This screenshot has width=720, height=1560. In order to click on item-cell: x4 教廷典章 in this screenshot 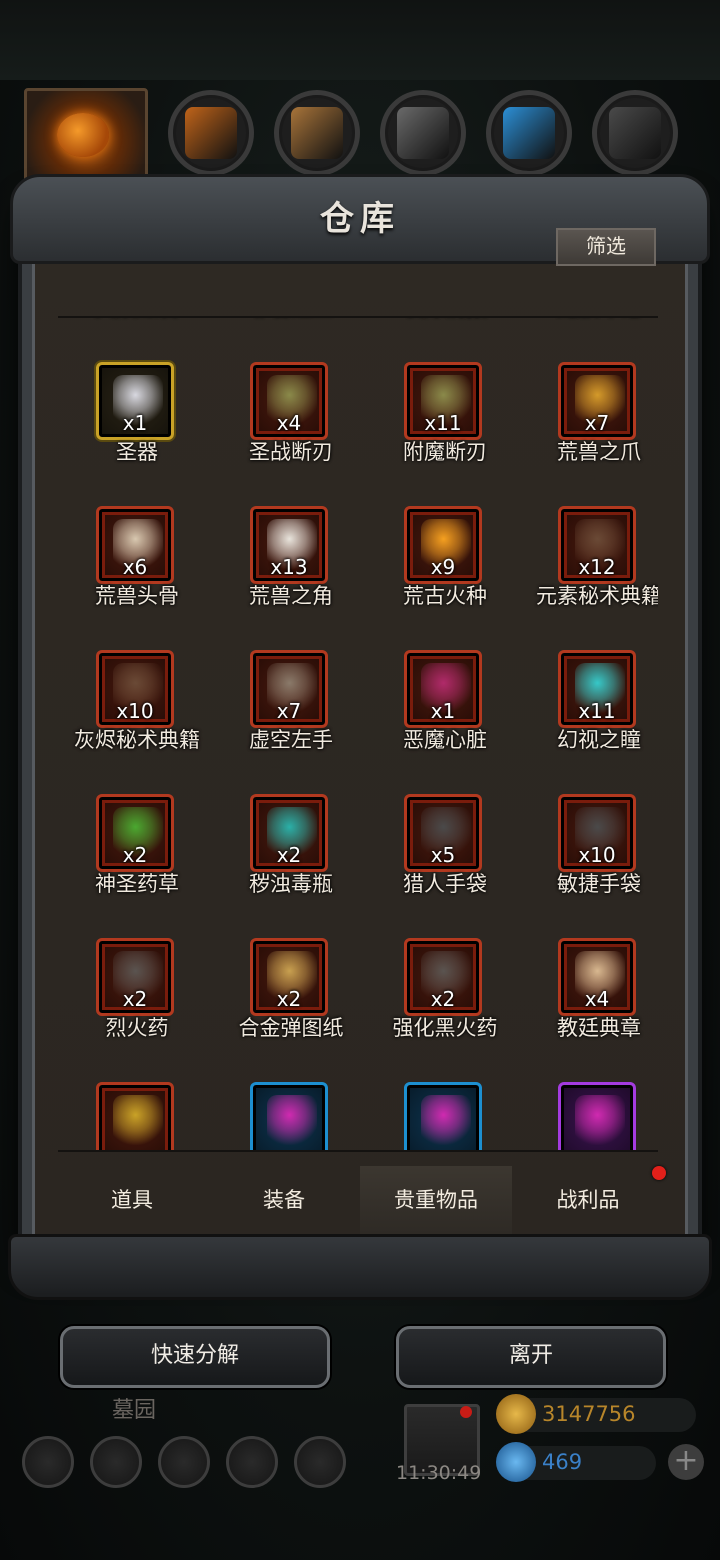, I will do `click(590, 1010)`.